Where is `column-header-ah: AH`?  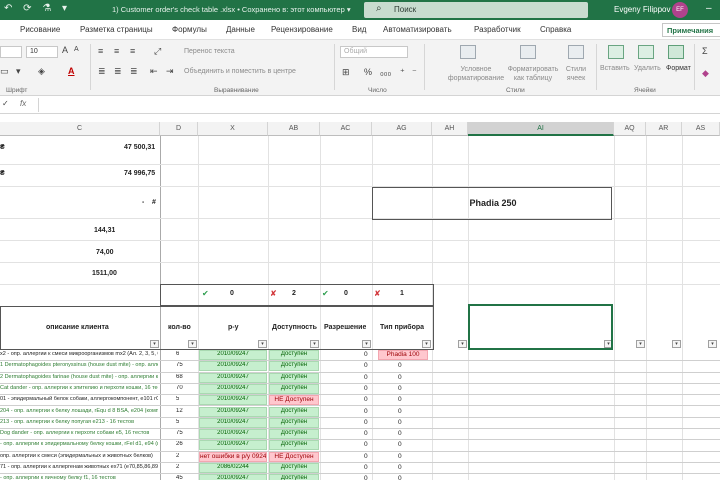
column-header-ah: AH is located at coordinates (450, 129).